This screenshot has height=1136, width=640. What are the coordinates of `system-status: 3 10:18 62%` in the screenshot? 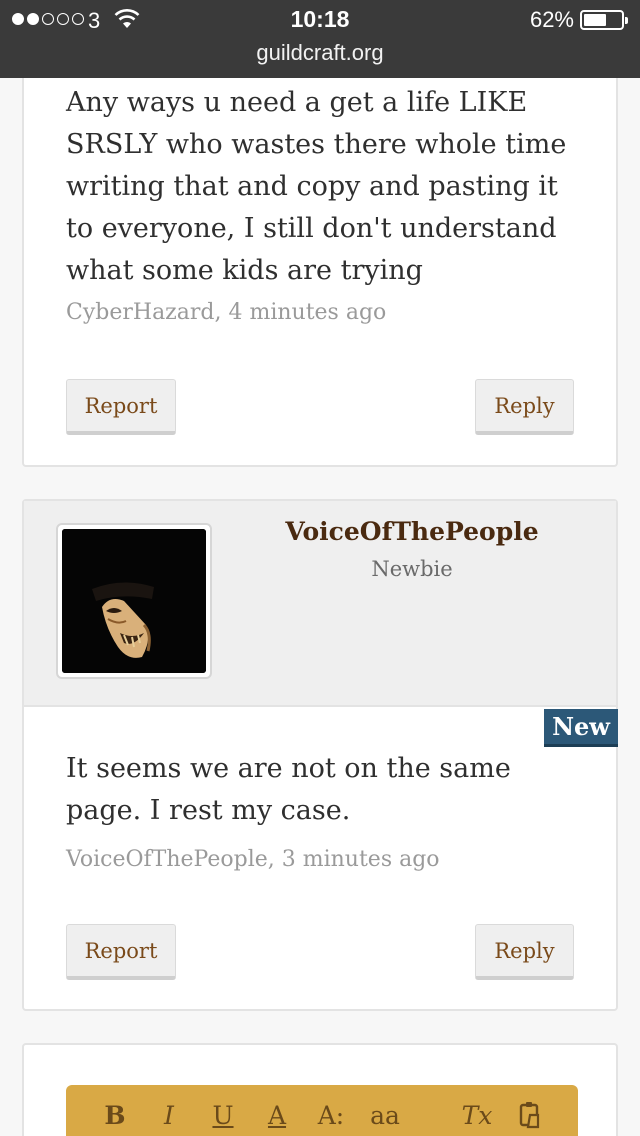 It's located at (320, 20).